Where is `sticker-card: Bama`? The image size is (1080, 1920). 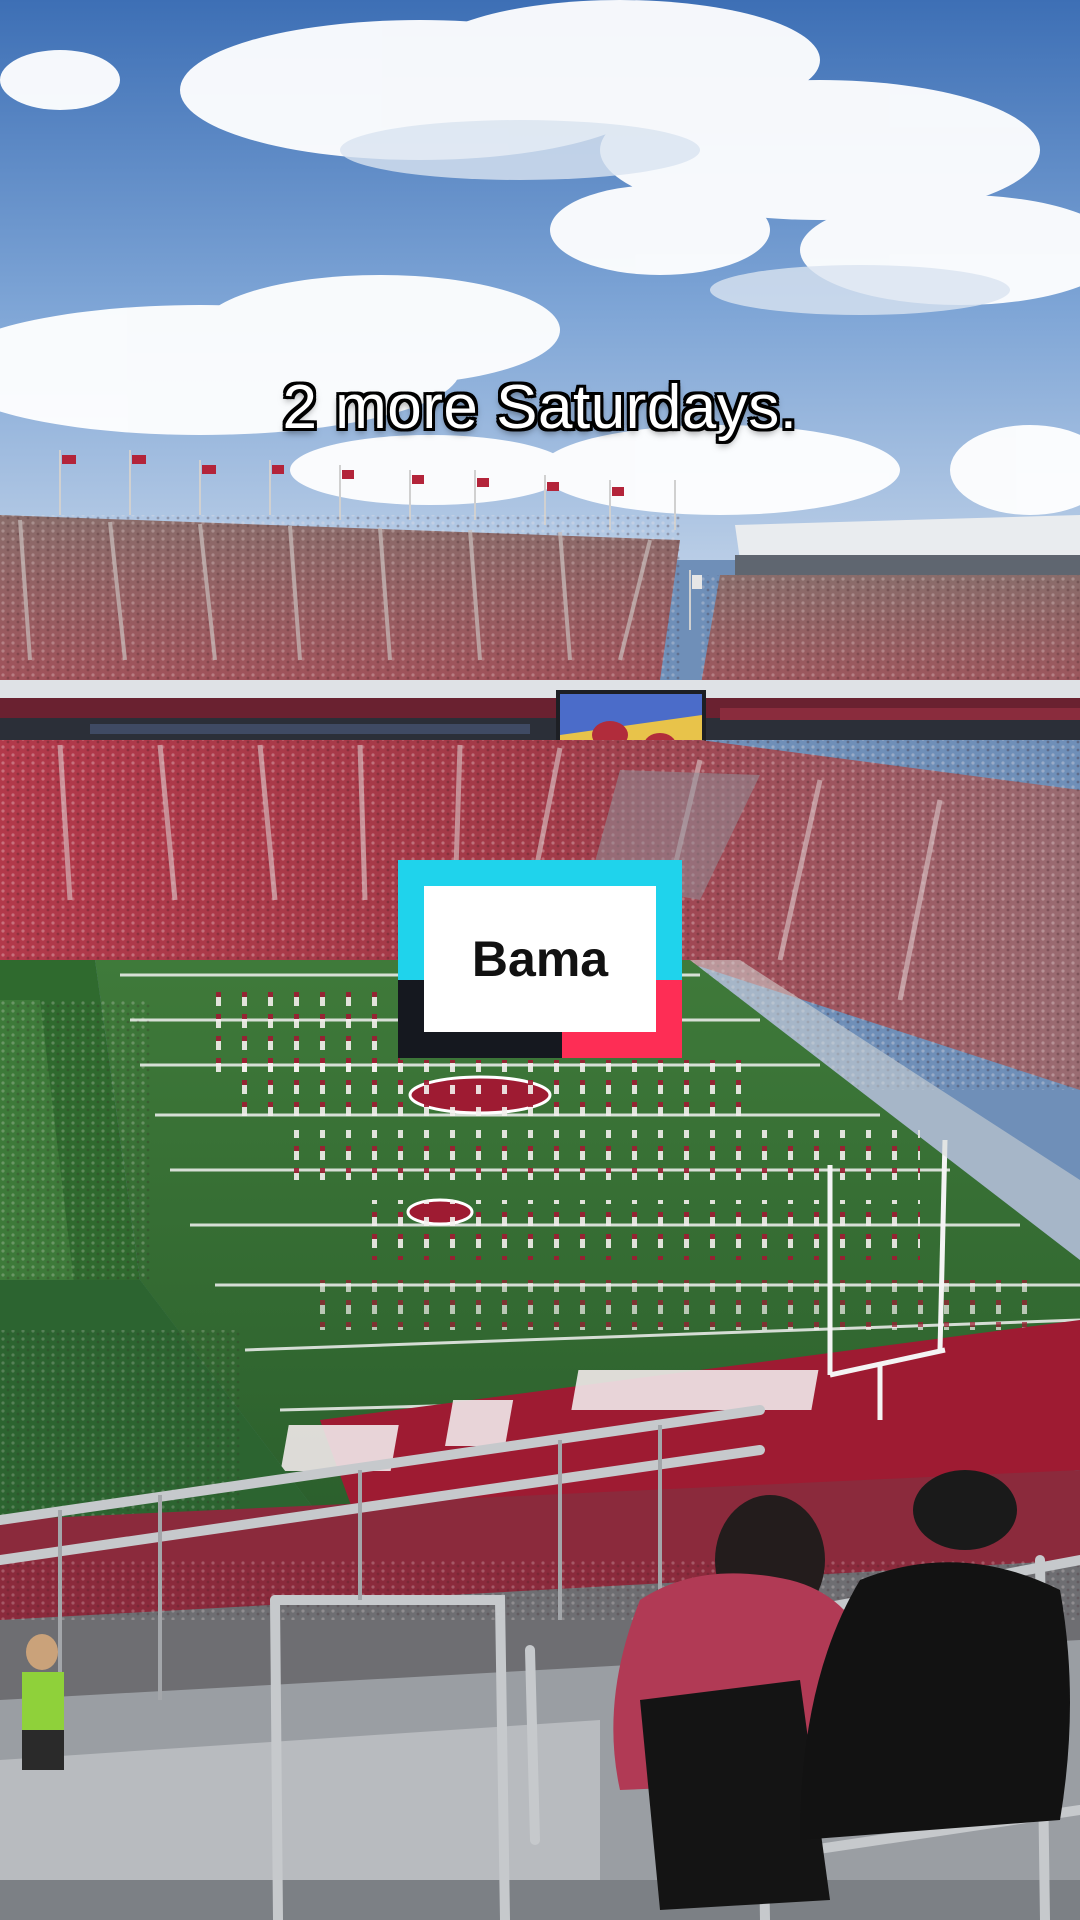 sticker-card: Bama is located at coordinates (540, 959).